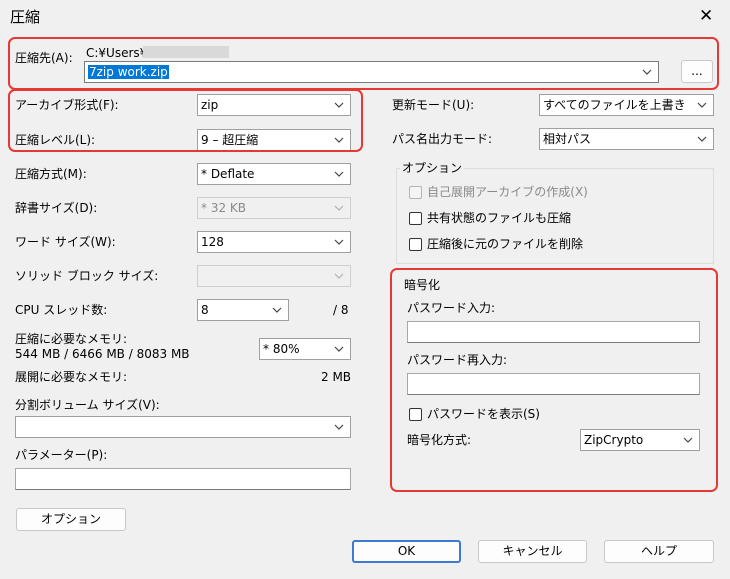 The width and height of the screenshot is (730, 579). What do you see at coordinates (87, 405) in the screenshot?
I see `split-label: 分割ボリューム サイズ(V):` at bounding box center [87, 405].